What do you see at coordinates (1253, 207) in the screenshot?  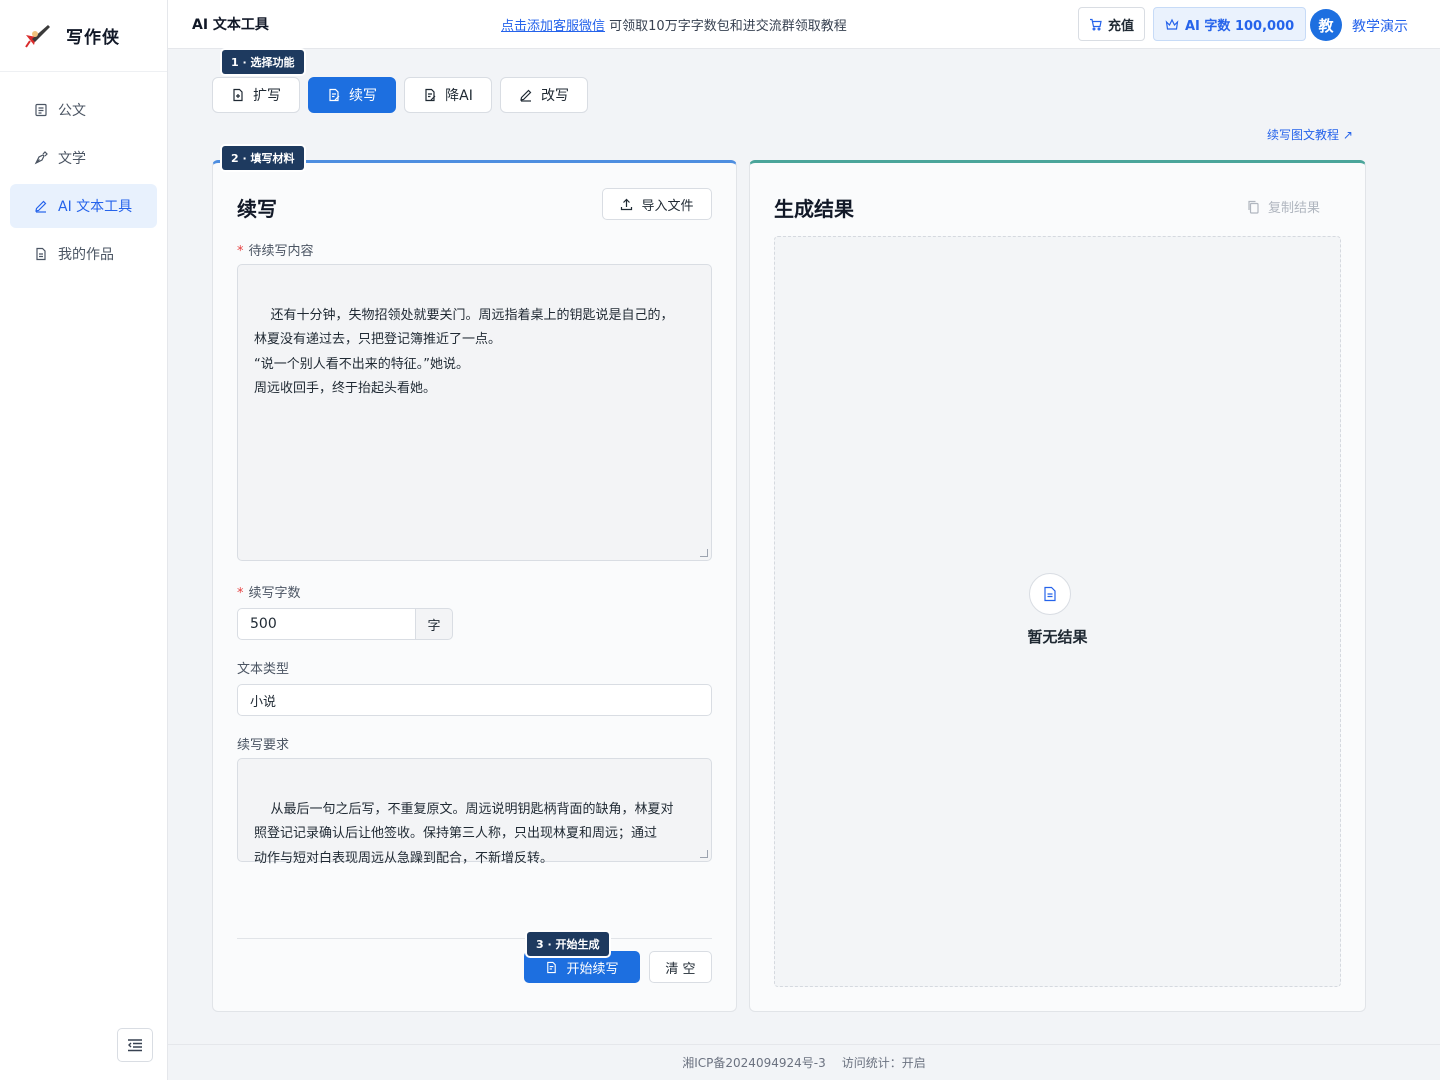 I see `copy-icon` at bounding box center [1253, 207].